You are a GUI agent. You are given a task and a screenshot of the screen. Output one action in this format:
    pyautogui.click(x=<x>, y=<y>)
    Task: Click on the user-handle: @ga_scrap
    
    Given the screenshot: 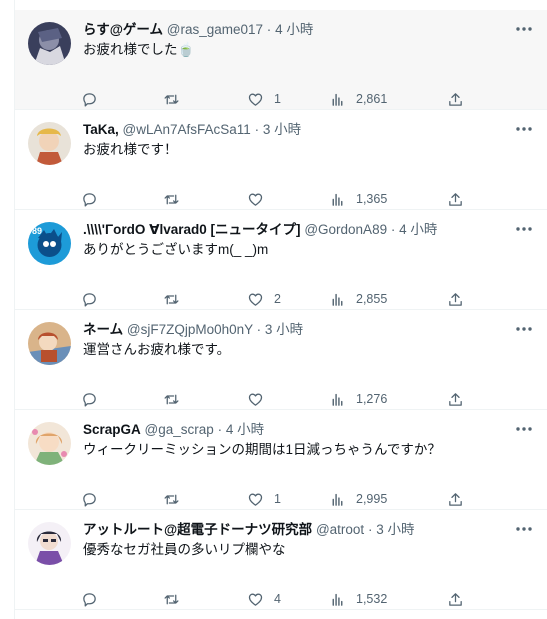 What is the action you would take?
    pyautogui.click(x=179, y=429)
    